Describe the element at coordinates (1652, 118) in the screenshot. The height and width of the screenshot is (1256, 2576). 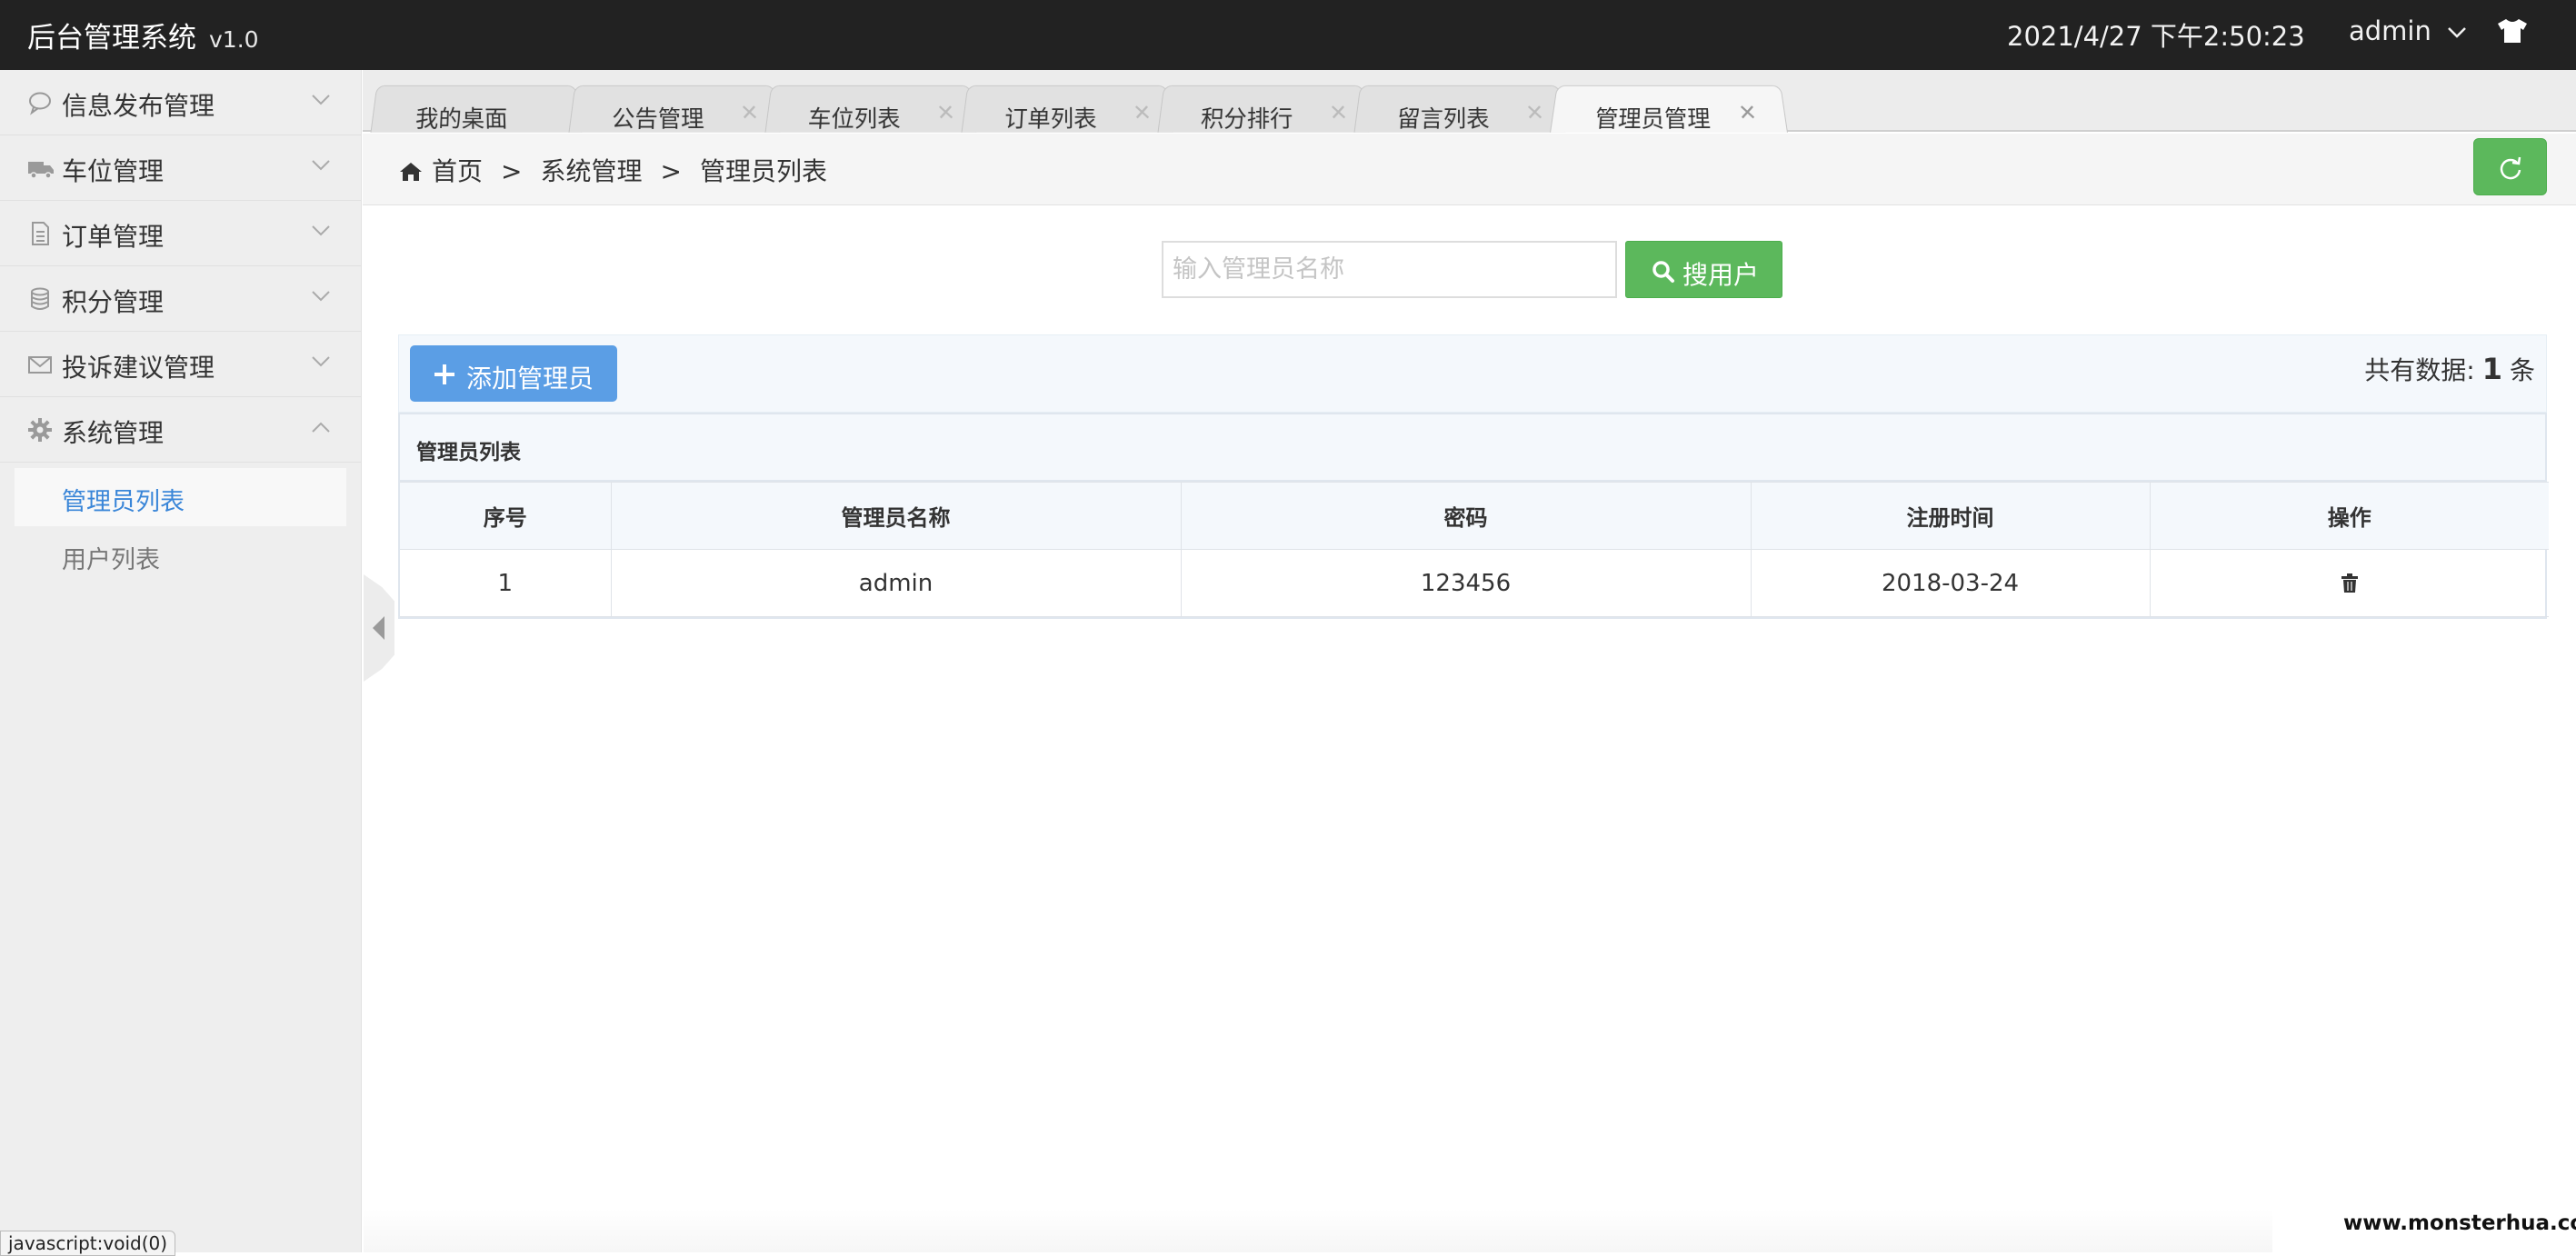
I see `tab-label: 管理员管理` at that location.